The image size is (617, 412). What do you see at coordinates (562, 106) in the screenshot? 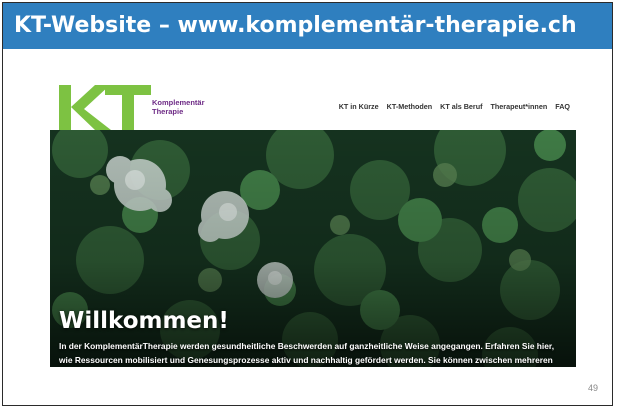
I see `nav-item-faq: FAQ` at bounding box center [562, 106].